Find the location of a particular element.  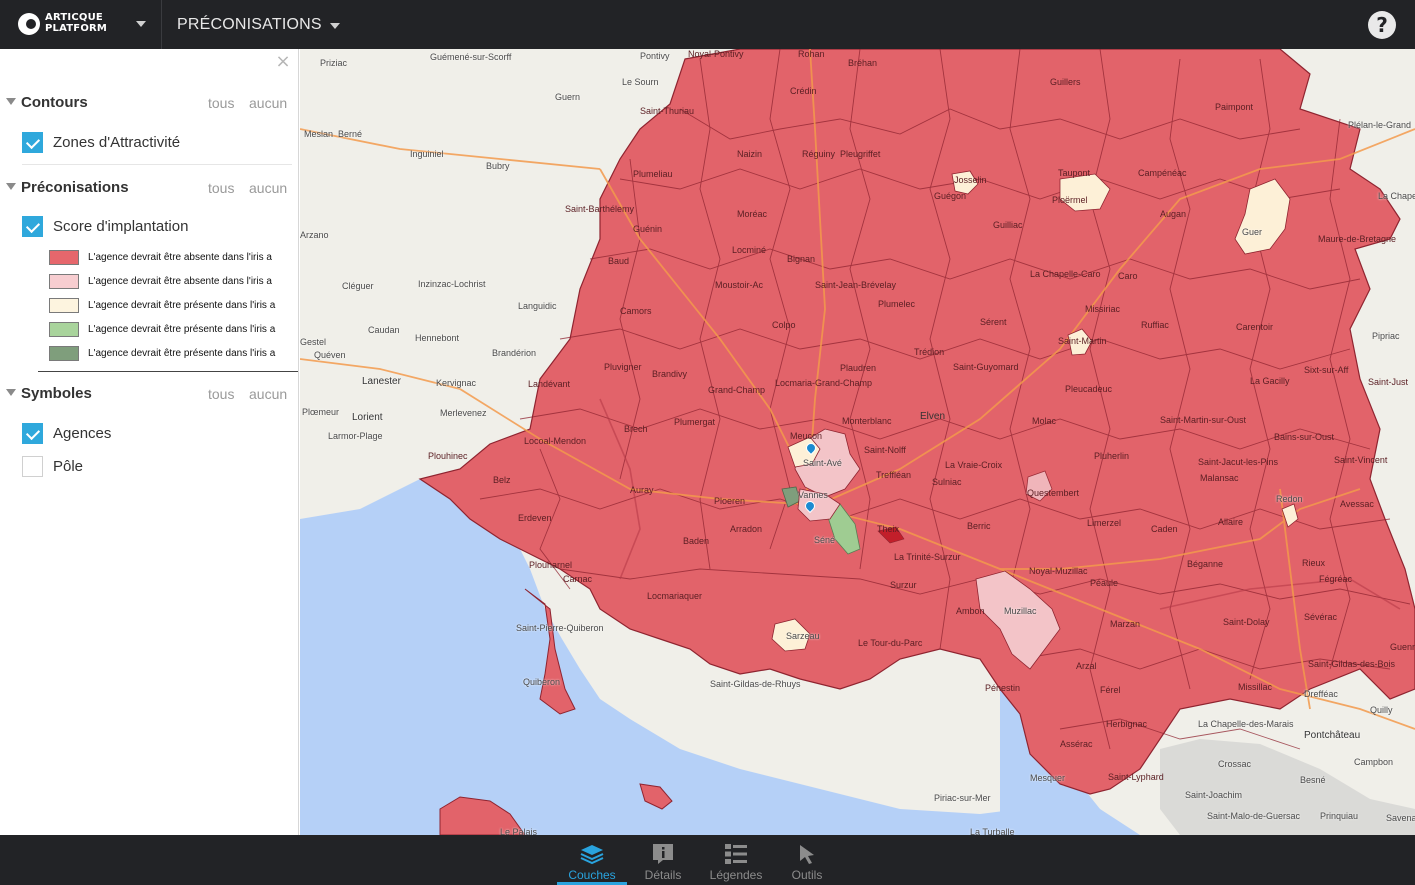

brand-menu: ARTICQUE PLATFORM is located at coordinates (81, 24).